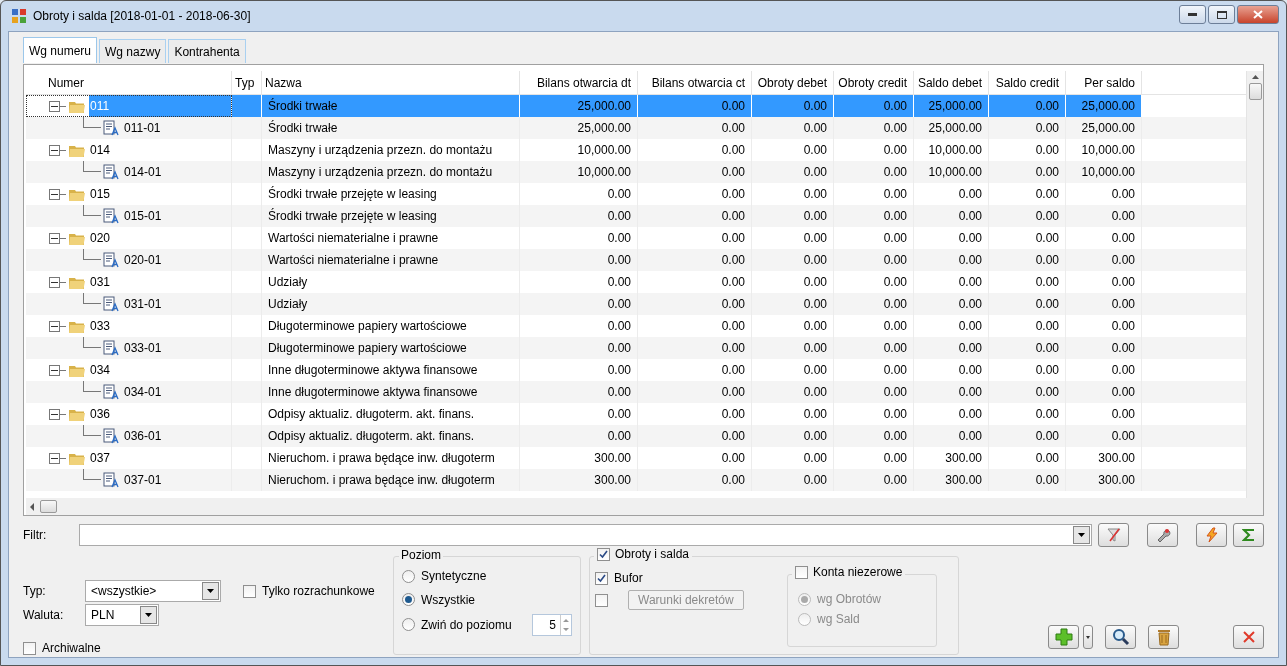 This screenshot has width=1287, height=666. What do you see at coordinates (1162, 535) in the screenshot?
I see `wrench-button` at bounding box center [1162, 535].